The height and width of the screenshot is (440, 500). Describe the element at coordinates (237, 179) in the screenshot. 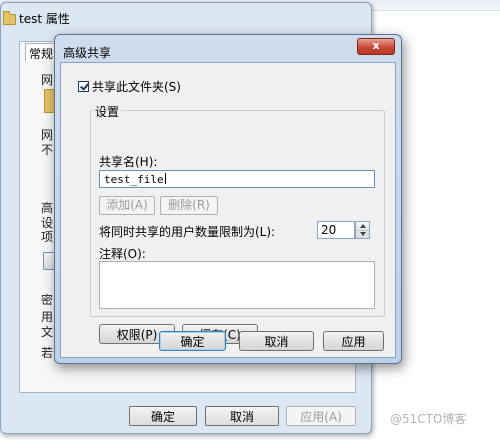

I see `share-name-input: test_file` at that location.